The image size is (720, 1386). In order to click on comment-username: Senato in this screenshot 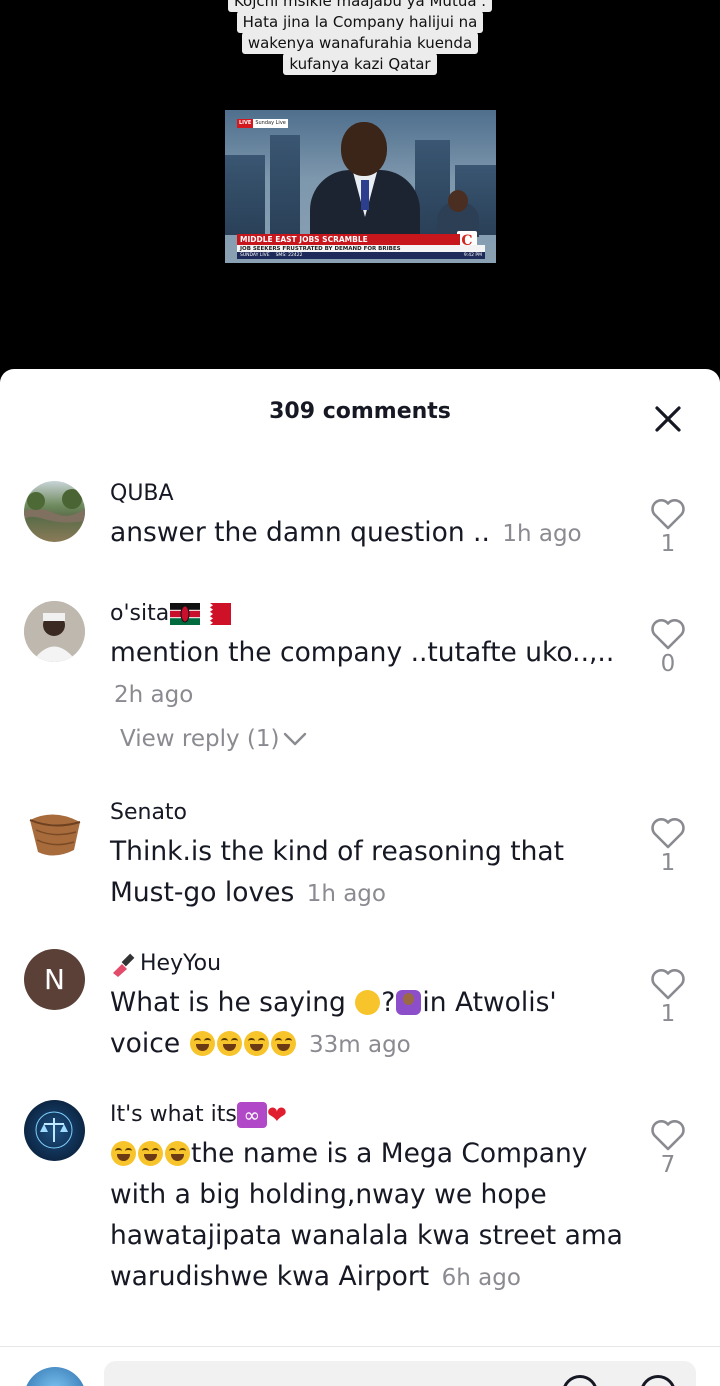, I will do `click(370, 813)`.